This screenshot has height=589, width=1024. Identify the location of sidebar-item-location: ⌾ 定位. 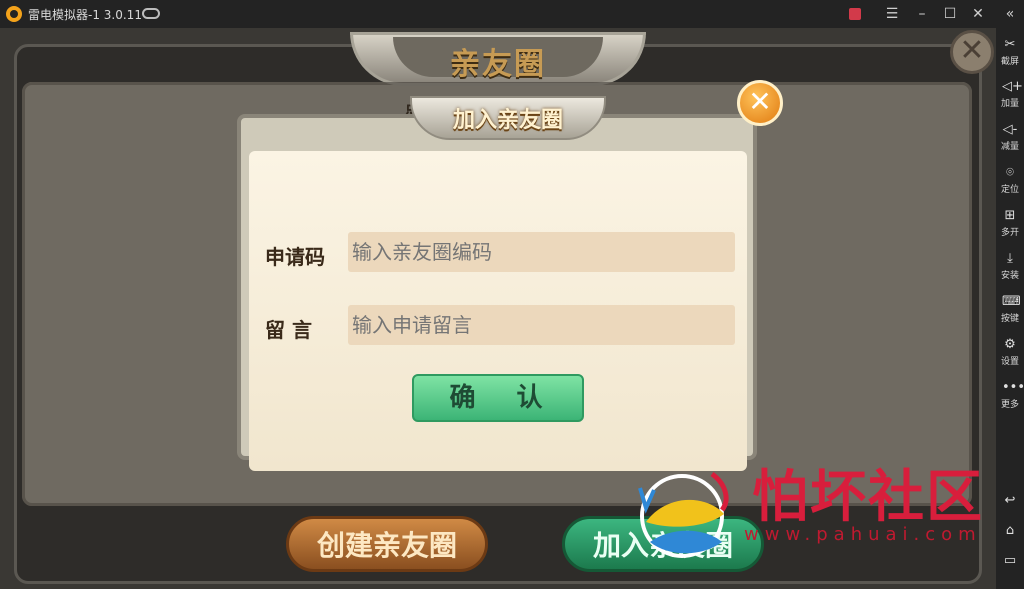
(1010, 180).